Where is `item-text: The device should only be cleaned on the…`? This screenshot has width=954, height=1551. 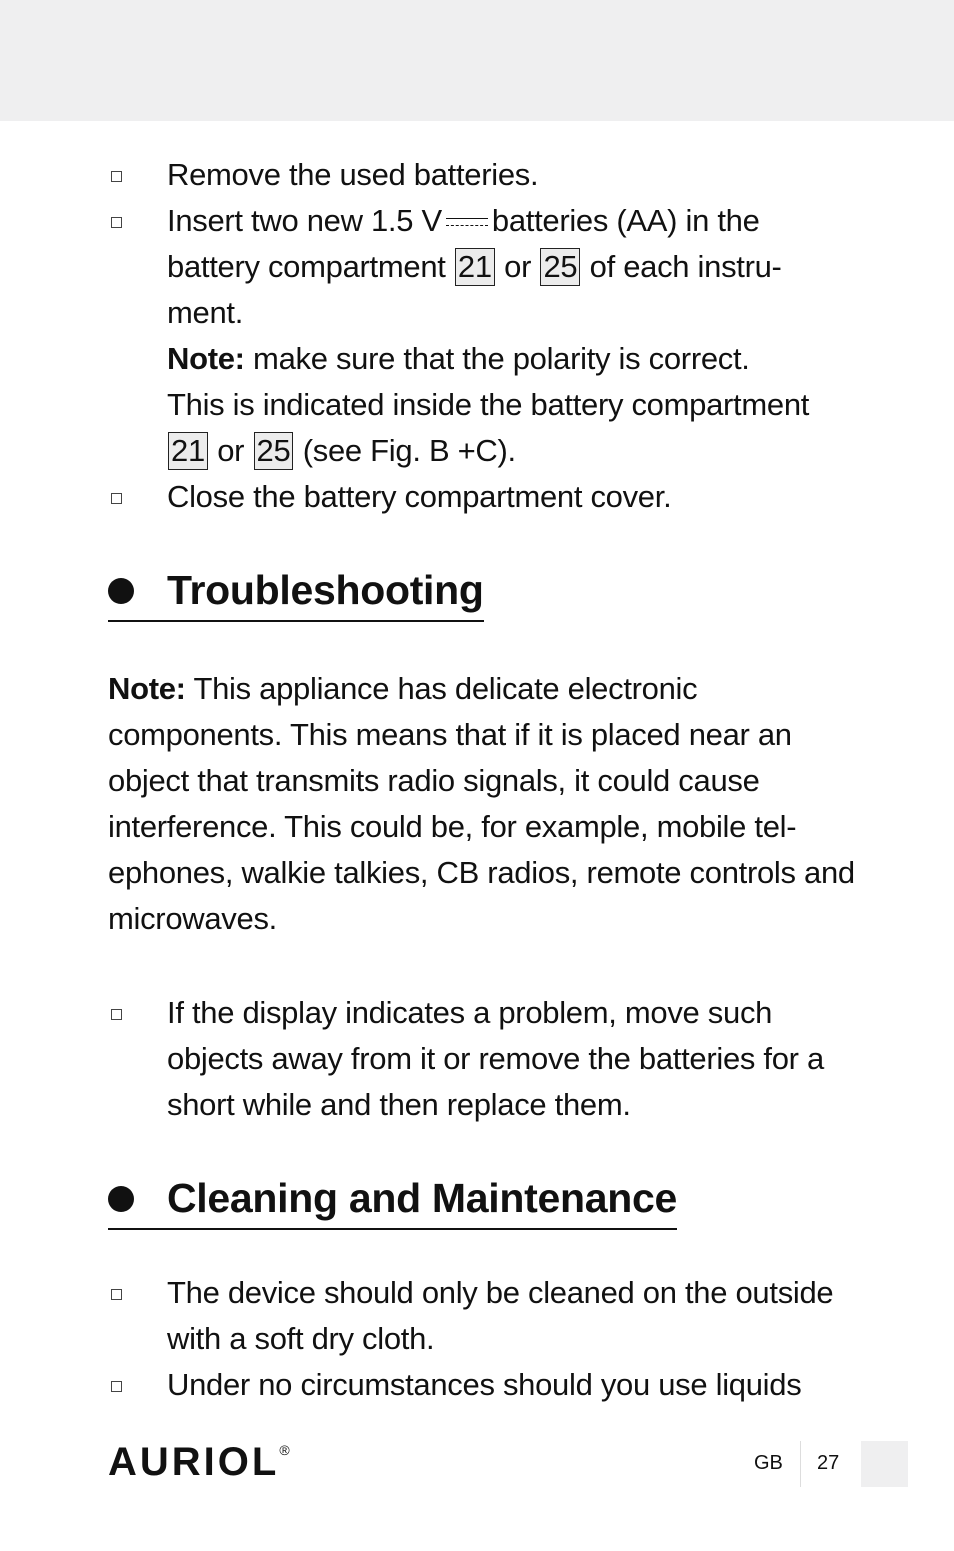
item-text: The device should only be cleaned on the… is located at coordinates (500, 1315).